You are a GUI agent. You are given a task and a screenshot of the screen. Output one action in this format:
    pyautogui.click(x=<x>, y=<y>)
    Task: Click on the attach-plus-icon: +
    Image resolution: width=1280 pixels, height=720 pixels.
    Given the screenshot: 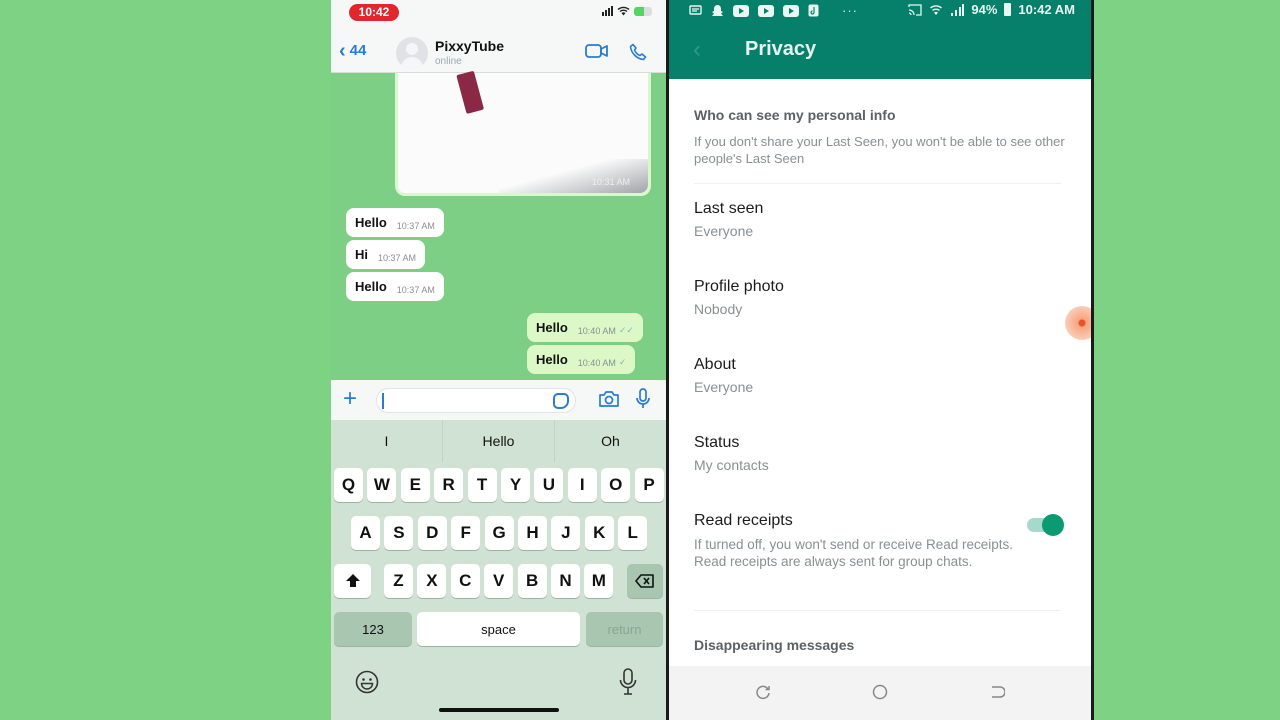 What is the action you would take?
    pyautogui.click(x=350, y=399)
    